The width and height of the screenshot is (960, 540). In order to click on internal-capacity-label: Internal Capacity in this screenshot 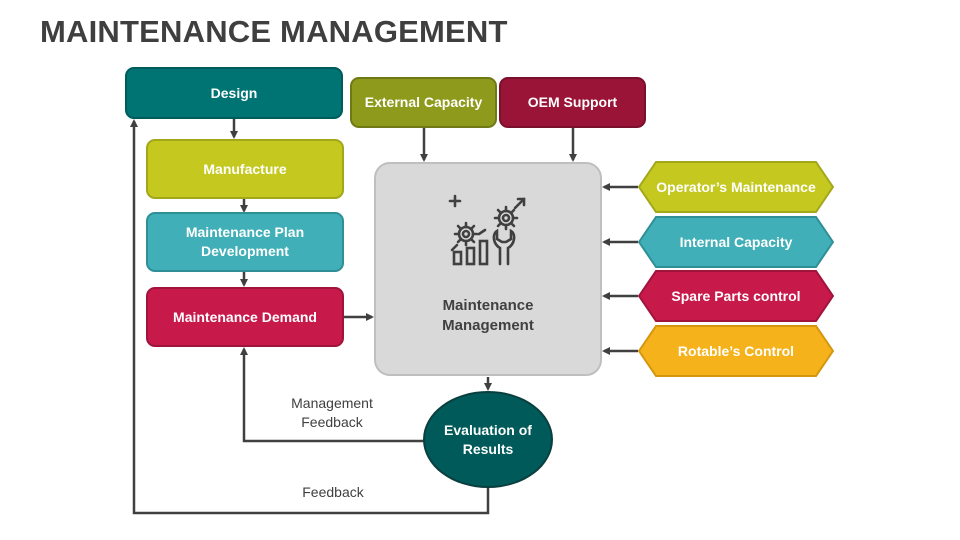, I will do `click(736, 242)`.